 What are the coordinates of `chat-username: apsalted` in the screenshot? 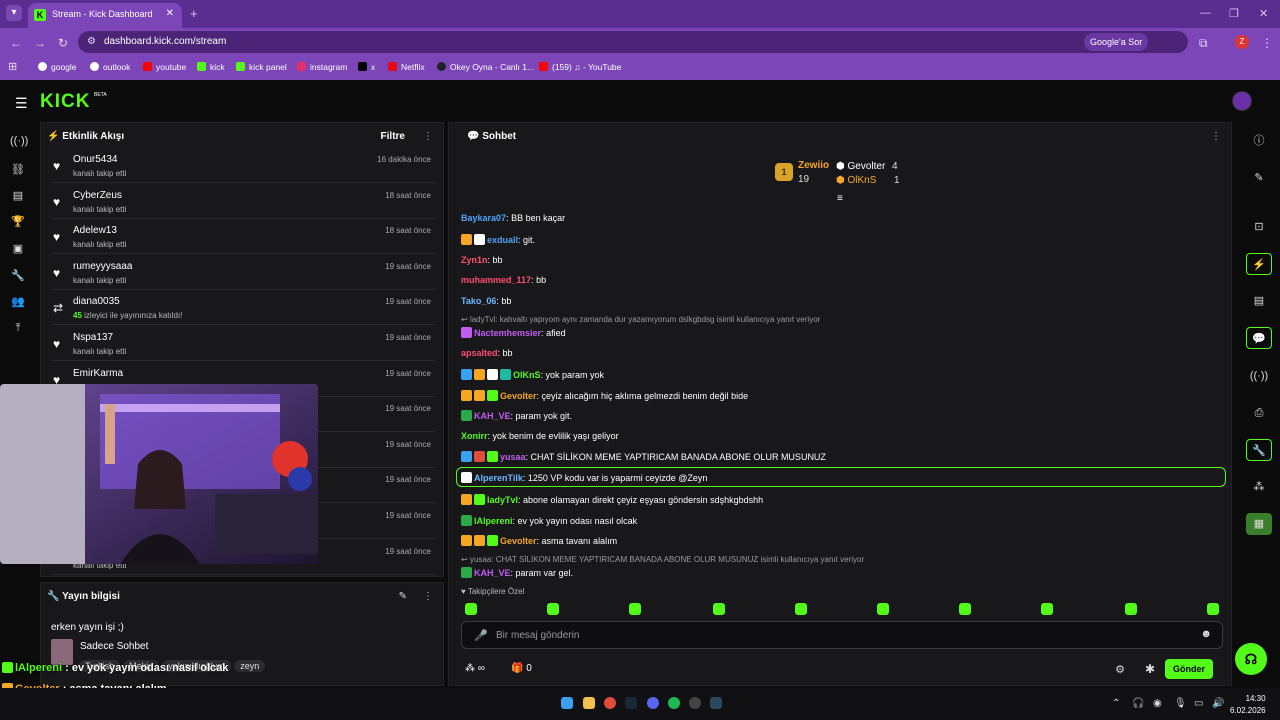 It's located at (479, 353).